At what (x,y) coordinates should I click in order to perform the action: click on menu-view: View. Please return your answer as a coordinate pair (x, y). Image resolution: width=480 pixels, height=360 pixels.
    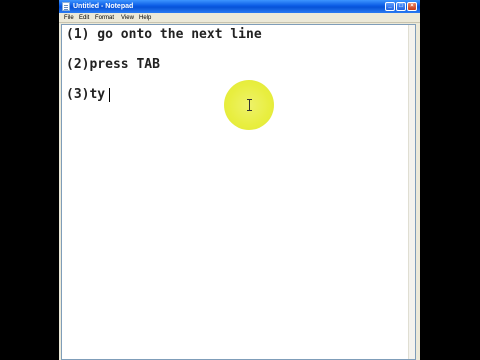
    Looking at the image, I should click on (127, 18).